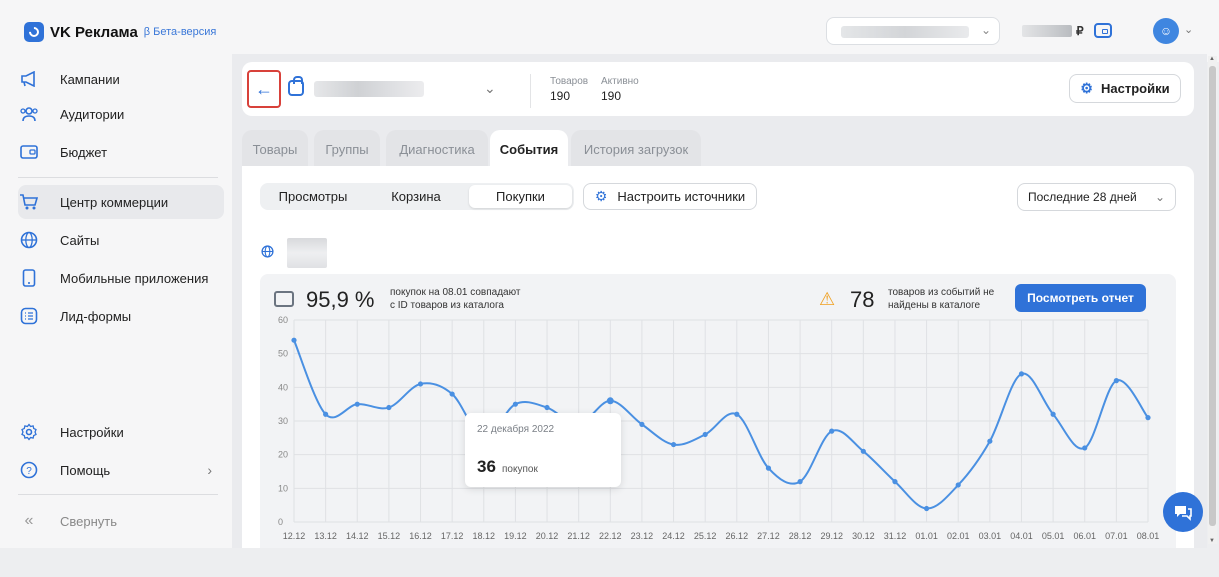 The height and width of the screenshot is (577, 1219). I want to click on help-icon: ?, so click(29, 470).